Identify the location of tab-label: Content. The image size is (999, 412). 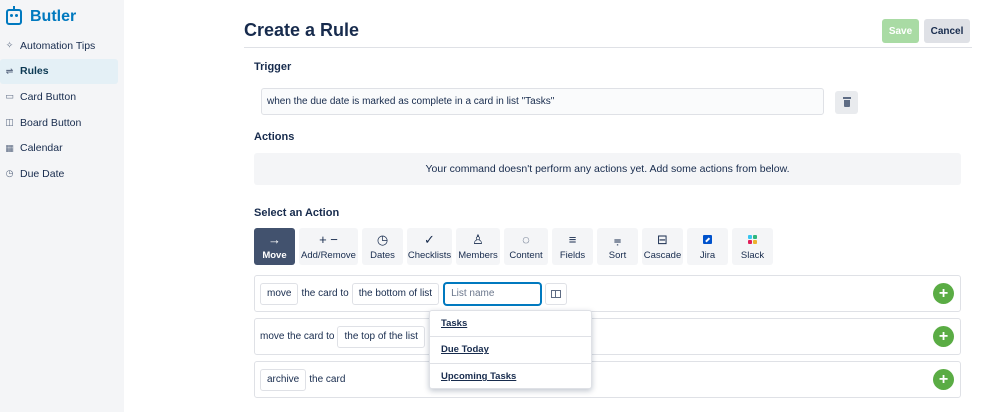
(526, 255).